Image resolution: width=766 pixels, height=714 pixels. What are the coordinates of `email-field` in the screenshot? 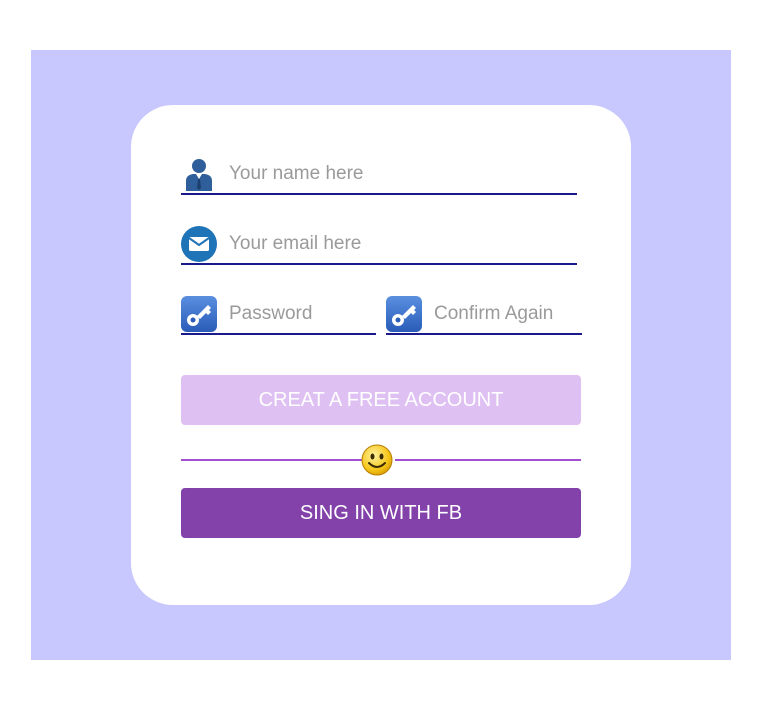 It's located at (379, 245).